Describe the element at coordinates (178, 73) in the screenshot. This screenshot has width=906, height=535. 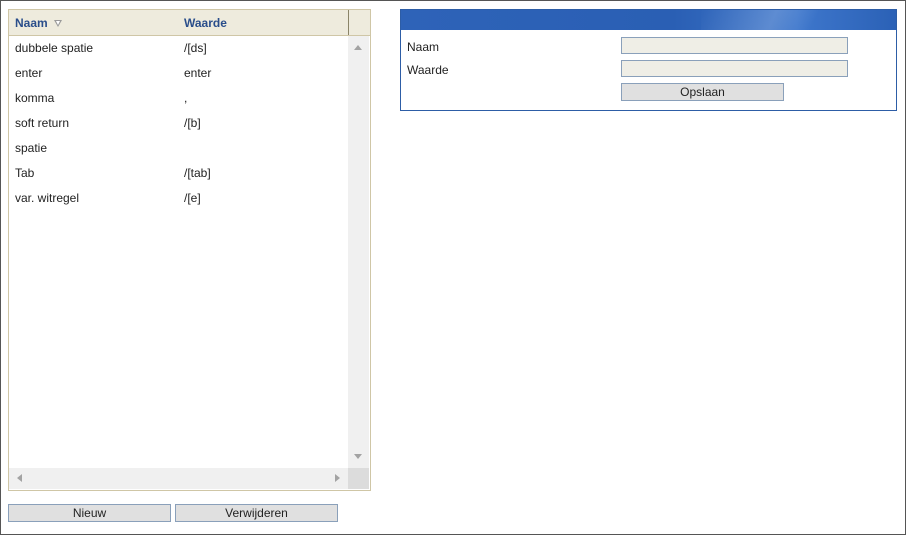
I see `table-row: enter enter` at that location.